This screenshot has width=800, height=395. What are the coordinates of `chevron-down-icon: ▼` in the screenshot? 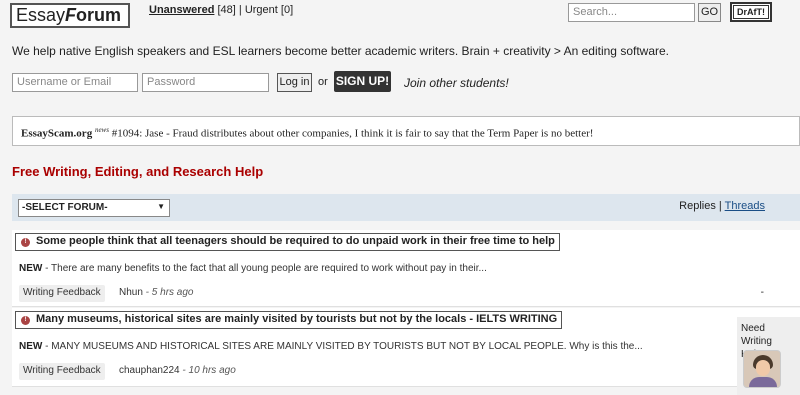 It's located at (161, 206).